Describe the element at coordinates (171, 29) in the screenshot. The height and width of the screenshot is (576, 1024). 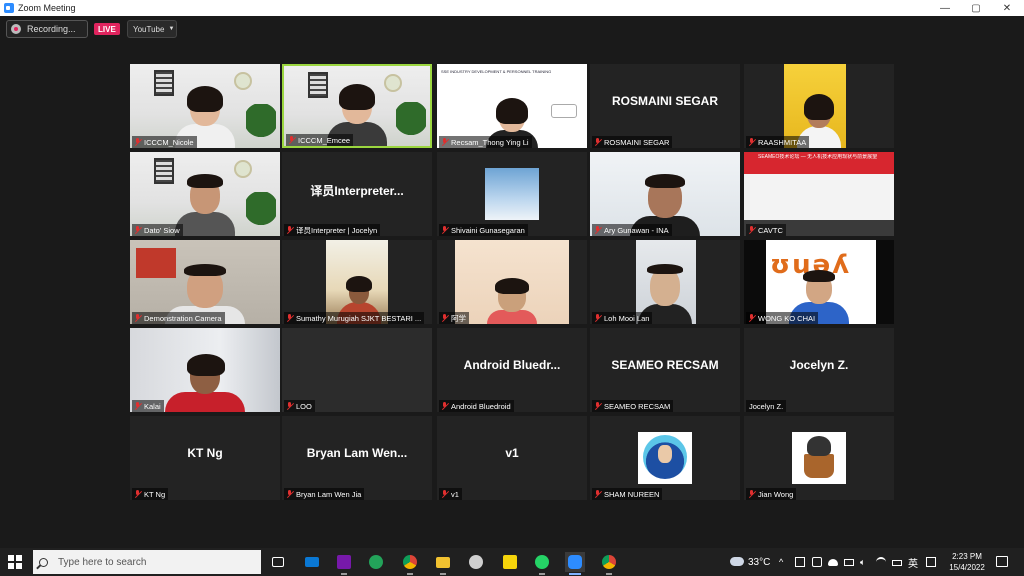
I see `caret-down-icon: ▼` at that location.